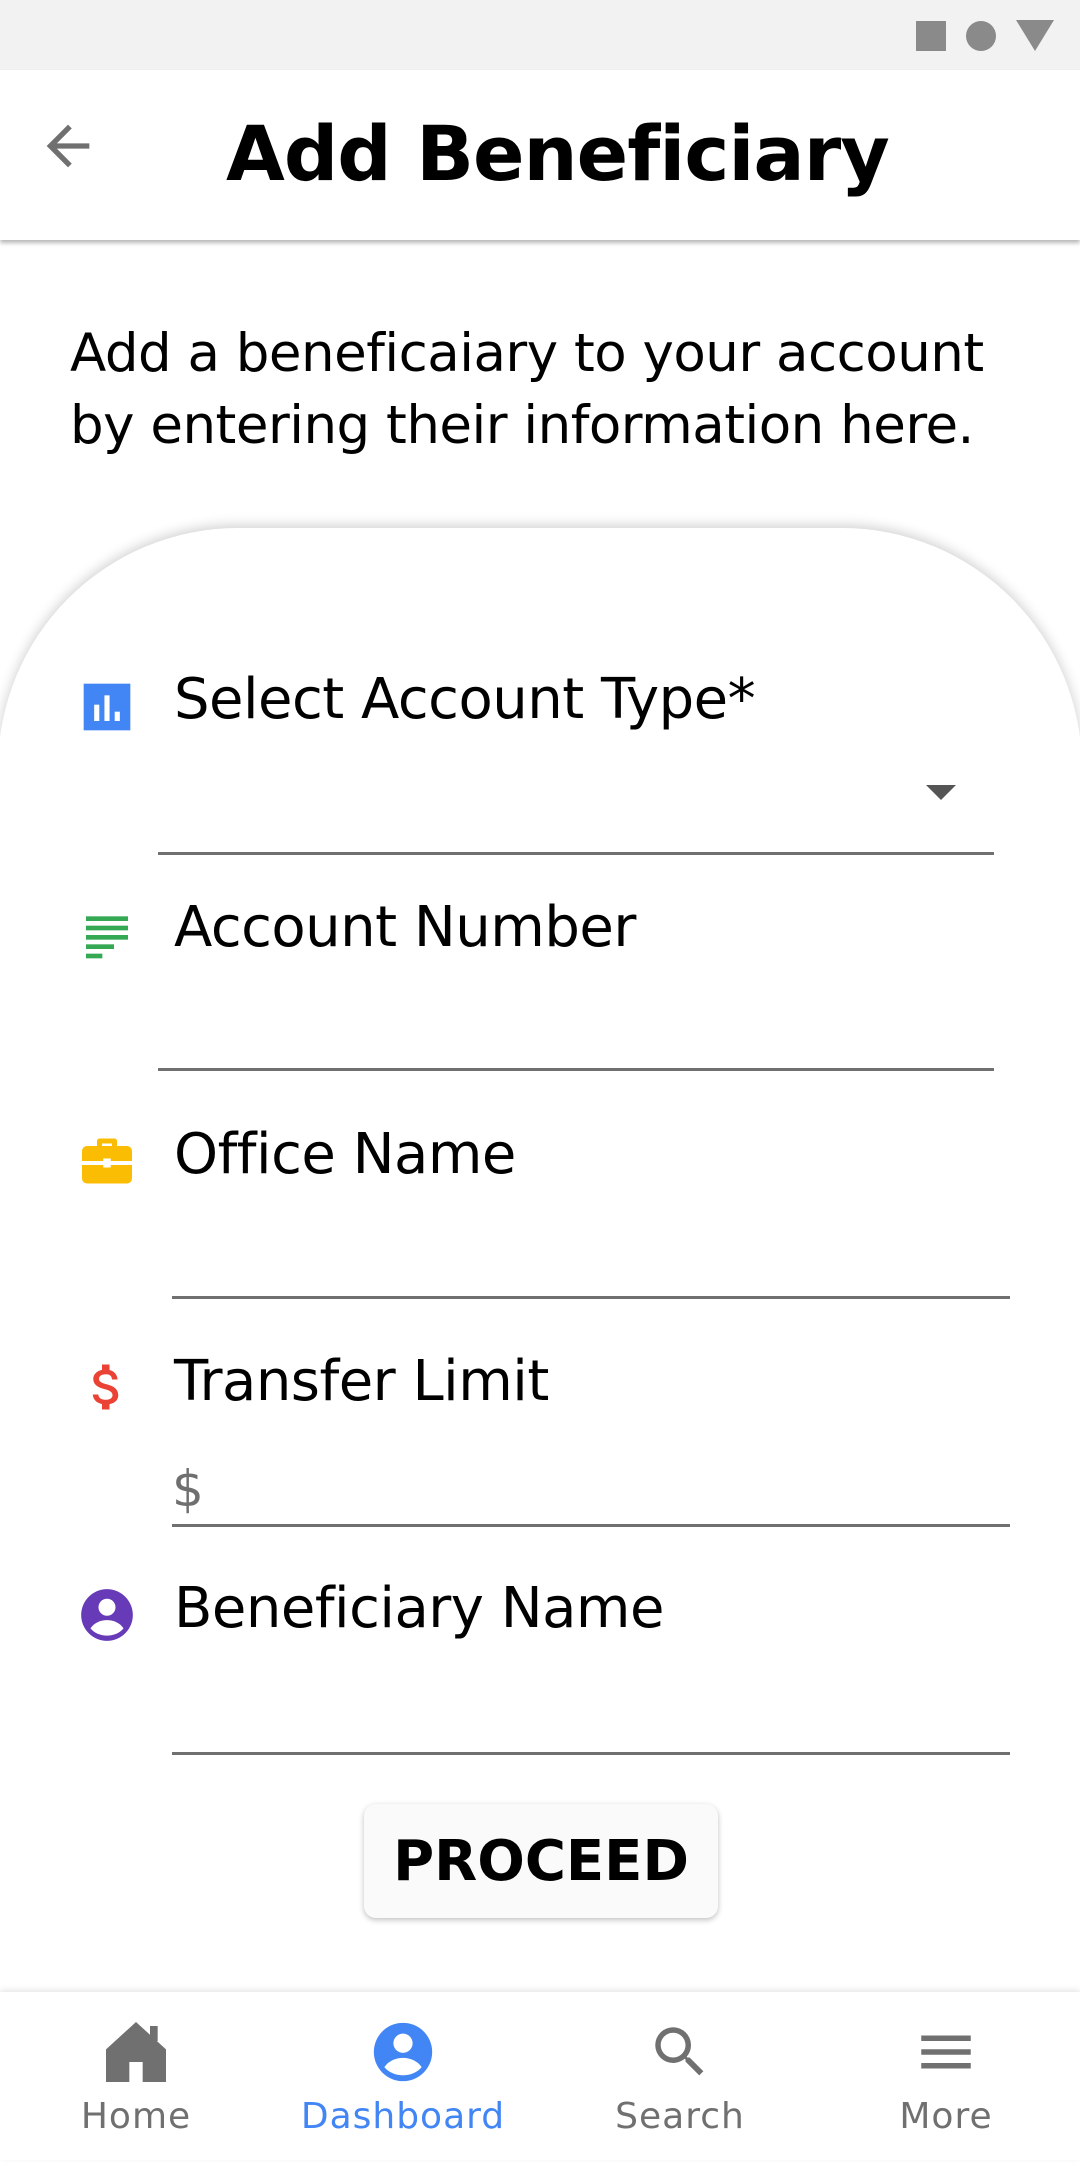 Image resolution: width=1080 pixels, height=2168 pixels. I want to click on nav-item-dashboard: Dashboard, so click(403, 2076).